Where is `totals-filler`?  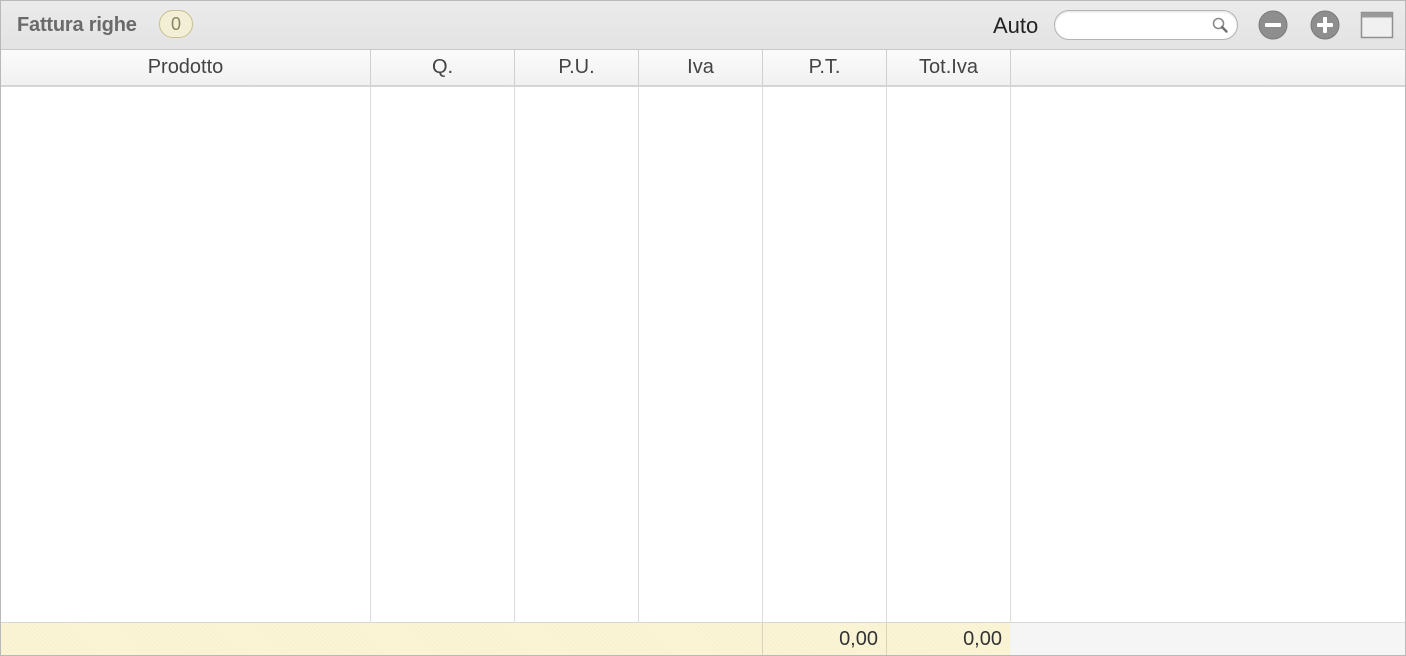 totals-filler is located at coordinates (1207, 639).